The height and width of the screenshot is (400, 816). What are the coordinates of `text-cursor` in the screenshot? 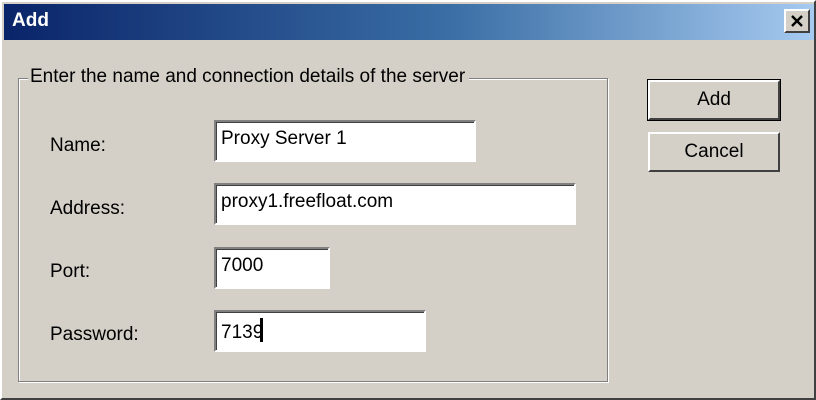 It's located at (262, 330).